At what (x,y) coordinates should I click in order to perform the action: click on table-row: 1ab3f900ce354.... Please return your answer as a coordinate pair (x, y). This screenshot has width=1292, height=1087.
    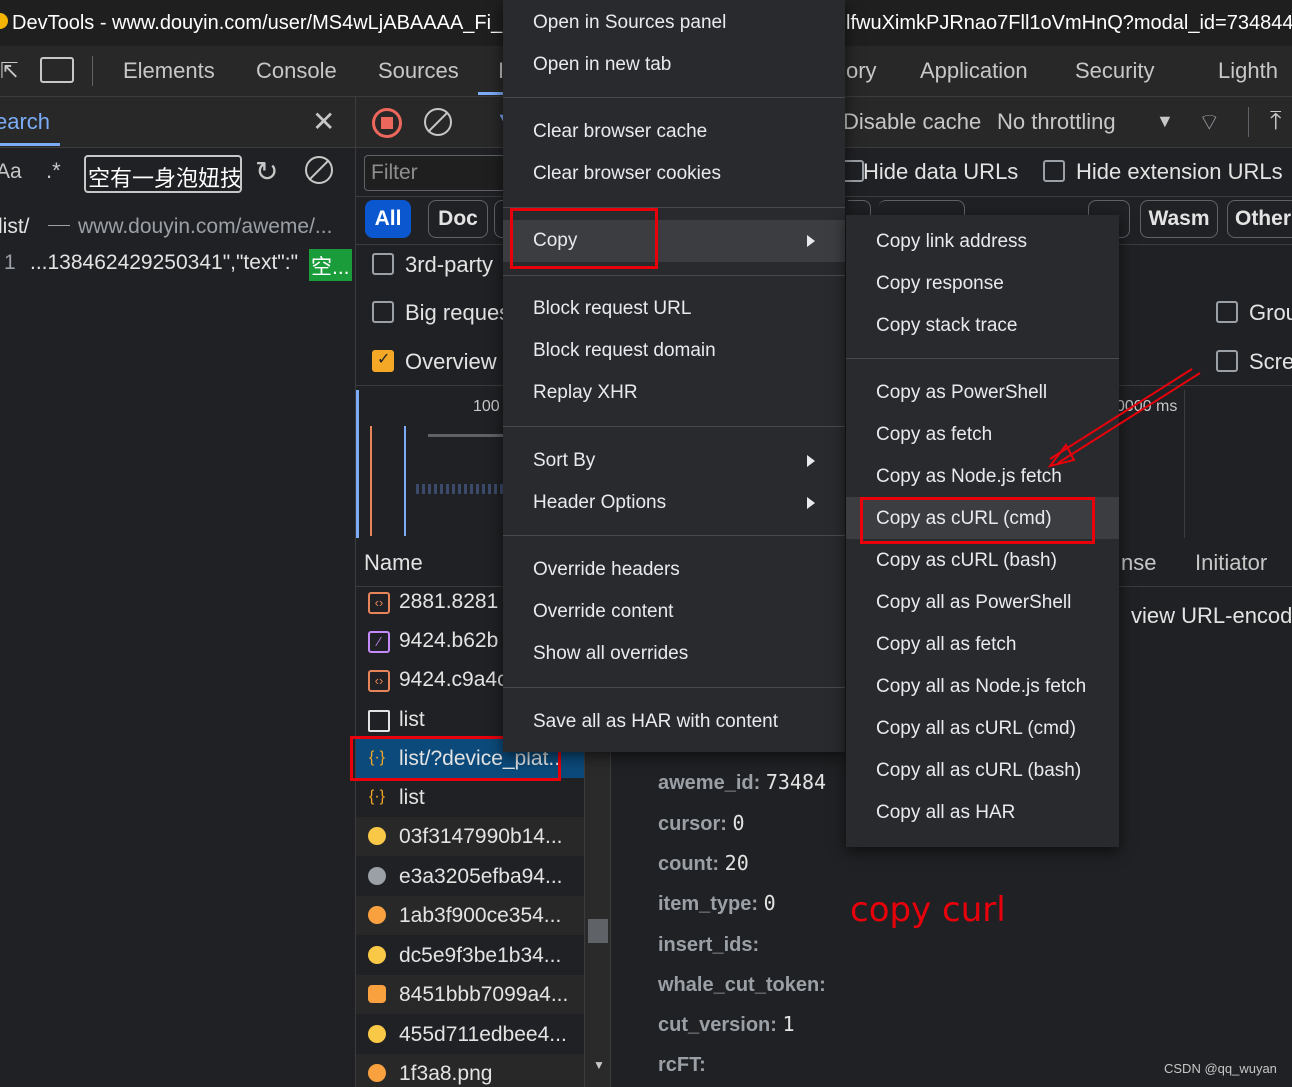
    Looking at the image, I should click on (470, 915).